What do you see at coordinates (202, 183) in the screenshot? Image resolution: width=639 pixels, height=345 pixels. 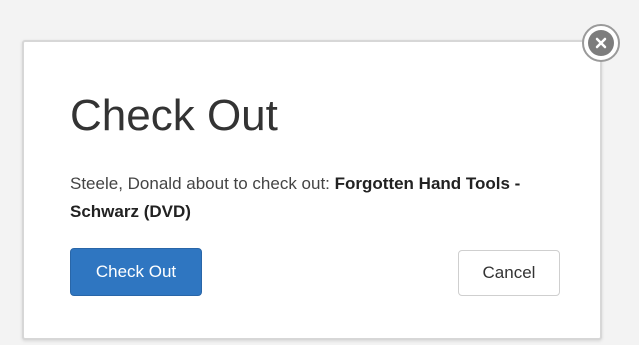 I see `checkout-message-prefix: Steele, Donald about to check out:` at bounding box center [202, 183].